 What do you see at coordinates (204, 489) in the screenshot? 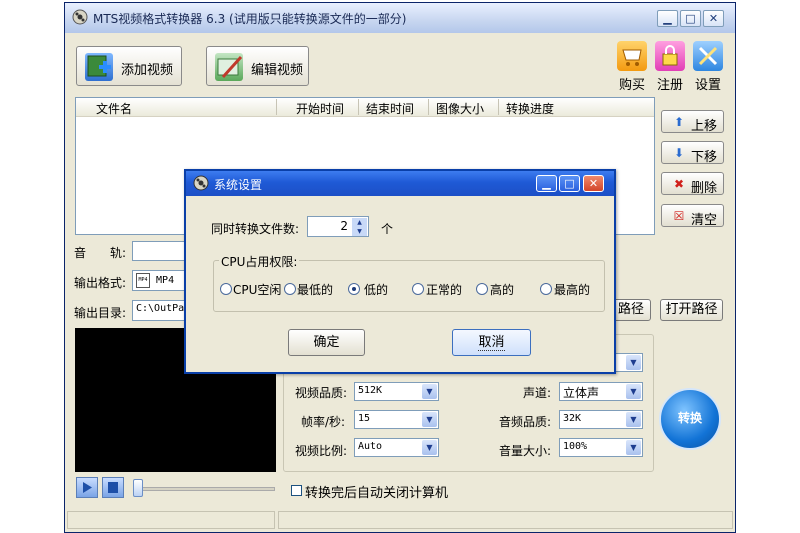
I see `seek-track` at bounding box center [204, 489].